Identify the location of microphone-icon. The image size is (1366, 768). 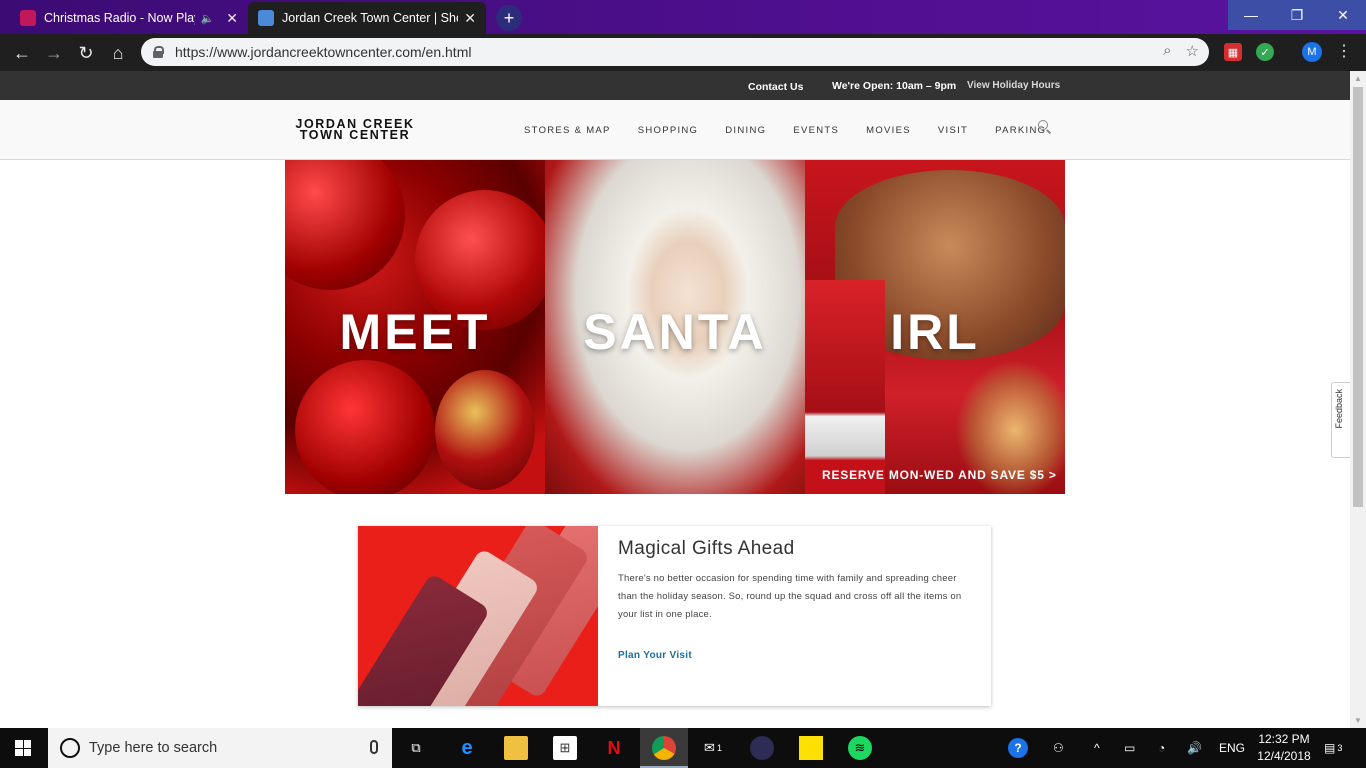
(374, 747).